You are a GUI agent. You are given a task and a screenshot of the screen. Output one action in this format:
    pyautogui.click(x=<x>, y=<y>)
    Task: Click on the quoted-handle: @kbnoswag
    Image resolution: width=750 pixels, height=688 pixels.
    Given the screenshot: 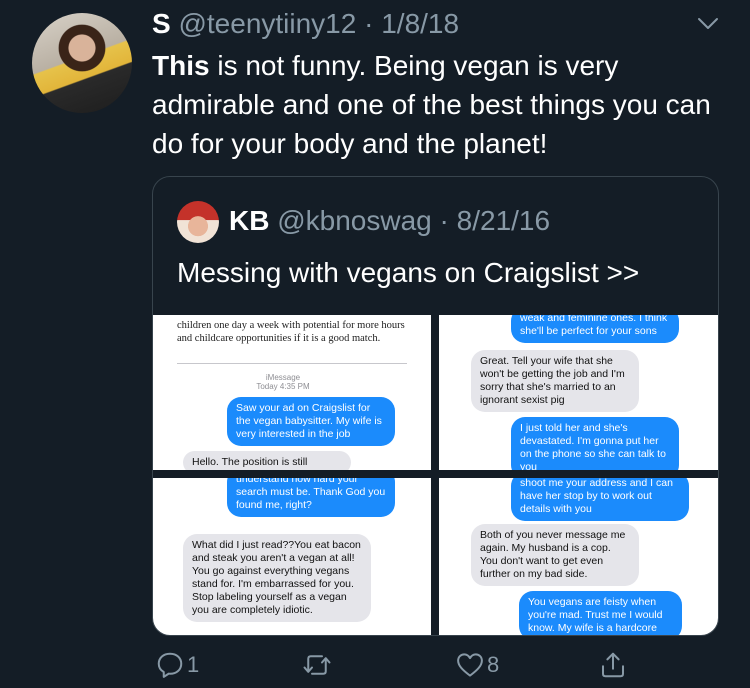 What is the action you would take?
    pyautogui.click(x=354, y=220)
    